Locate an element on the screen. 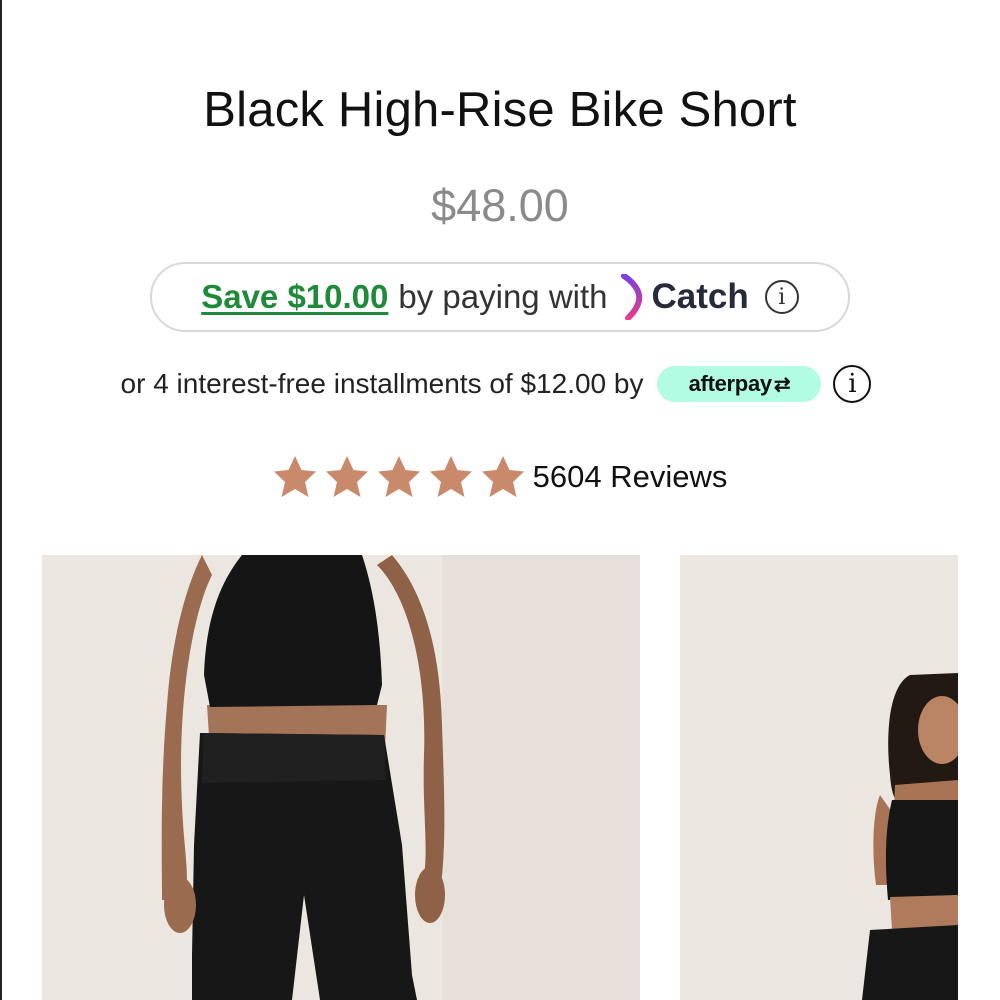 The width and height of the screenshot is (1000, 1000). product-photo is located at coordinates (819, 777).